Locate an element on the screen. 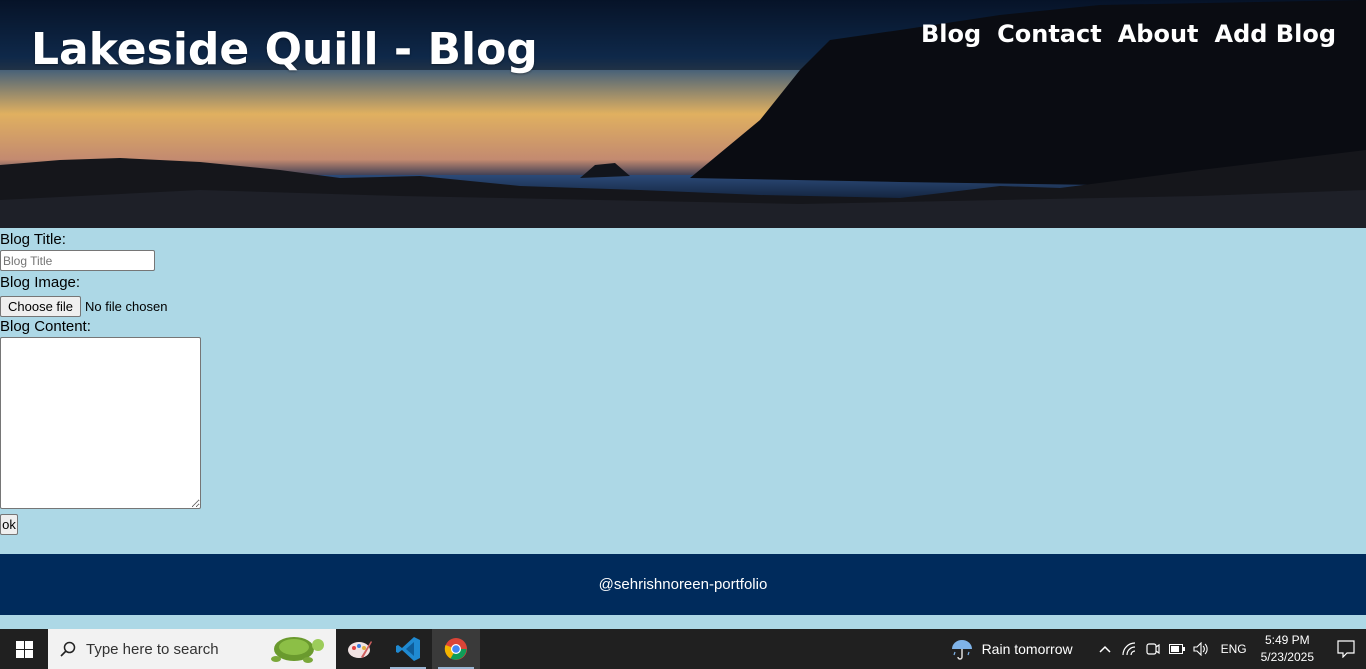 Image resolution: width=1366 pixels, height=669 pixels. notification-center-button is located at coordinates (1346, 649).